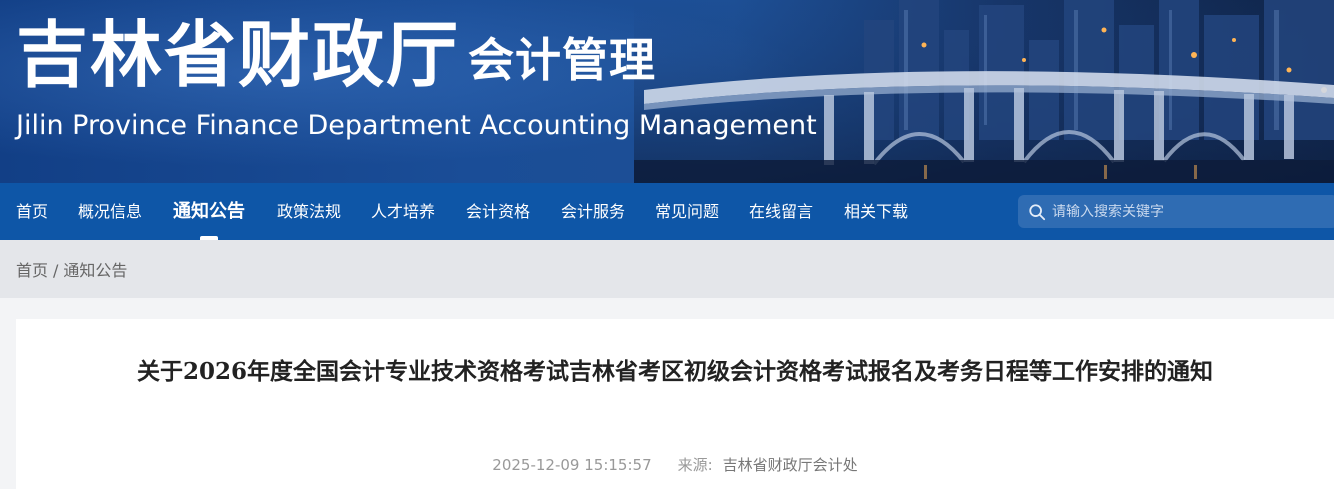 The image size is (1334, 489). I want to click on nav-item-training: 人才培养, so click(403, 211).